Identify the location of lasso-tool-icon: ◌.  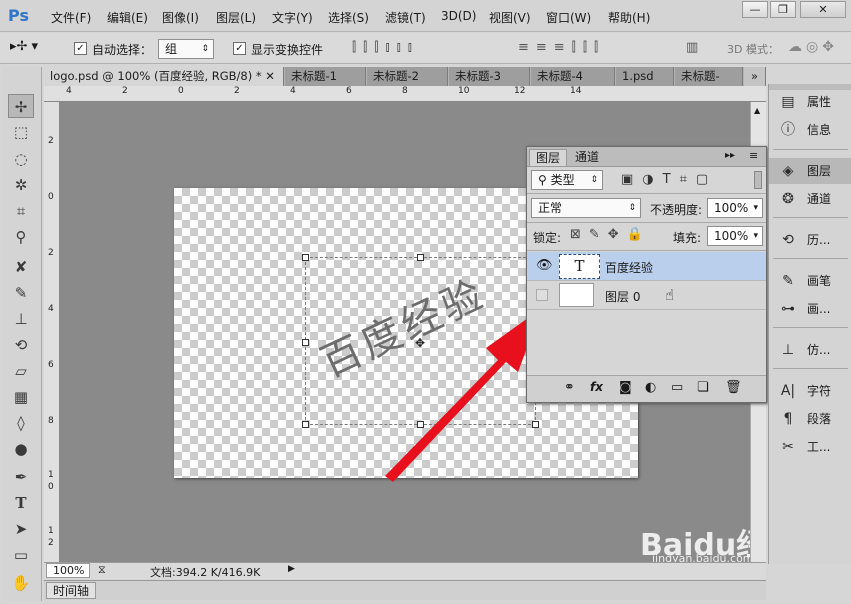
(21, 159).